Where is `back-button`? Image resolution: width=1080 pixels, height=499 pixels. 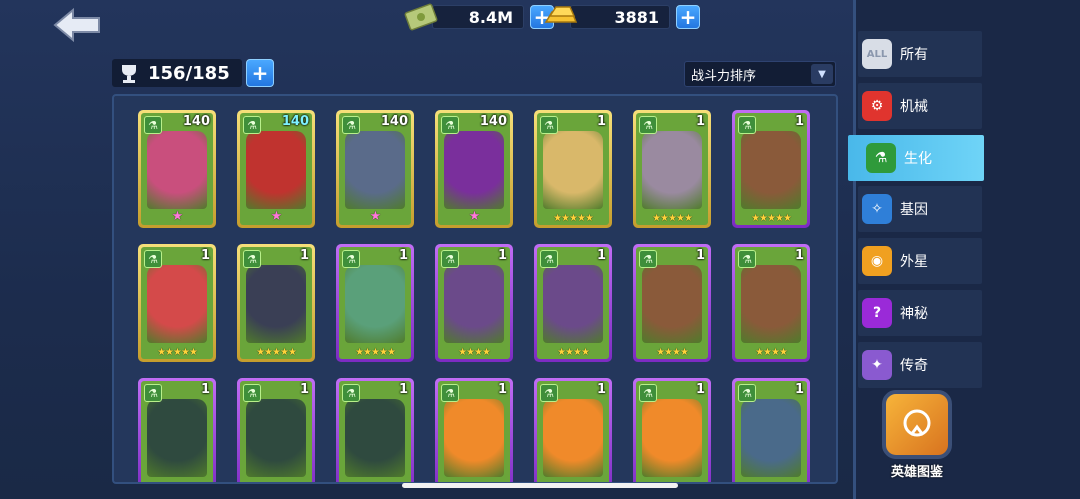 back-button is located at coordinates (77, 25).